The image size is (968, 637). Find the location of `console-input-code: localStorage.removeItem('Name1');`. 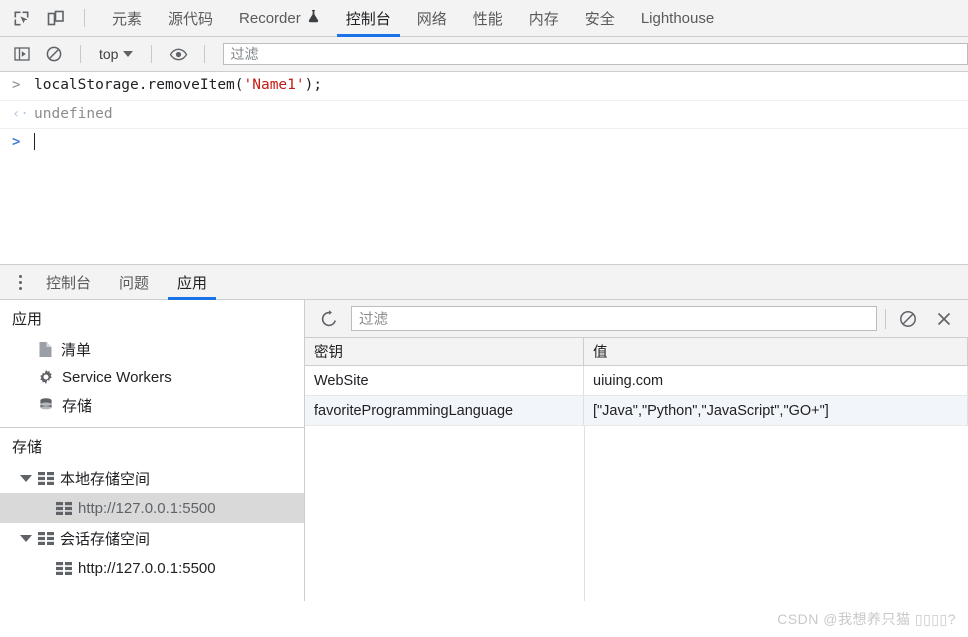

console-input-code: localStorage.removeItem('Name1'); is located at coordinates (178, 86).